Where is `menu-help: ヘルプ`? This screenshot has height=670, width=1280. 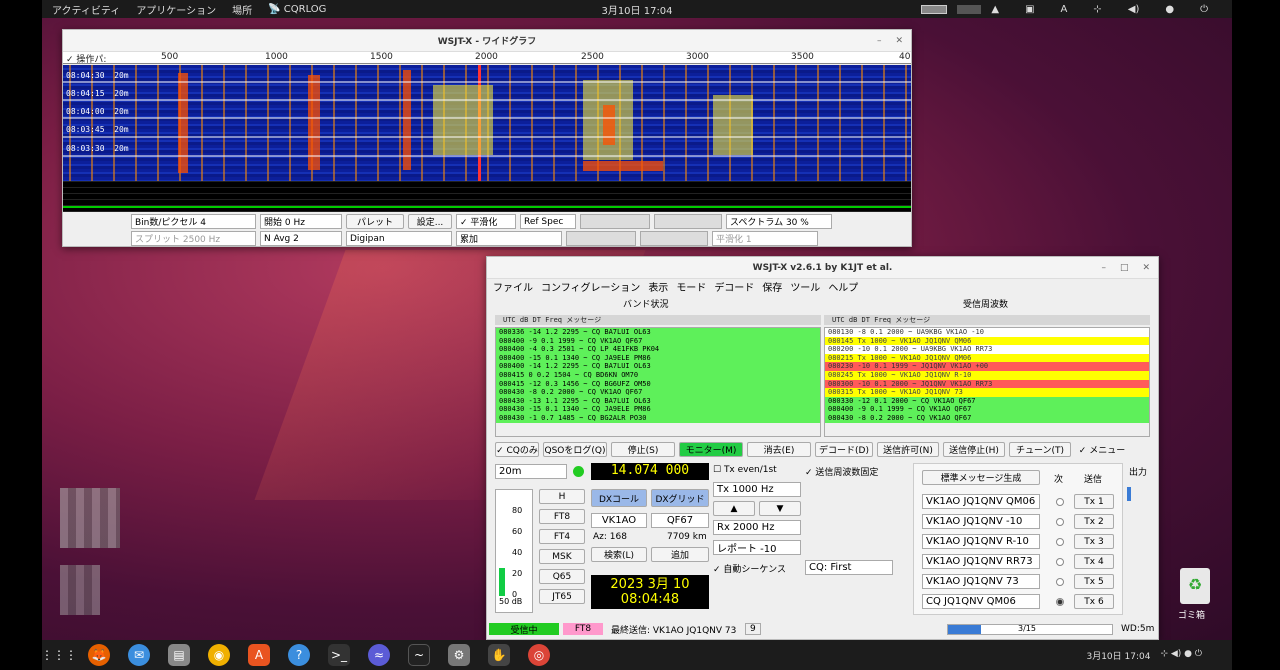
menu-help: ヘルプ is located at coordinates (843, 286).